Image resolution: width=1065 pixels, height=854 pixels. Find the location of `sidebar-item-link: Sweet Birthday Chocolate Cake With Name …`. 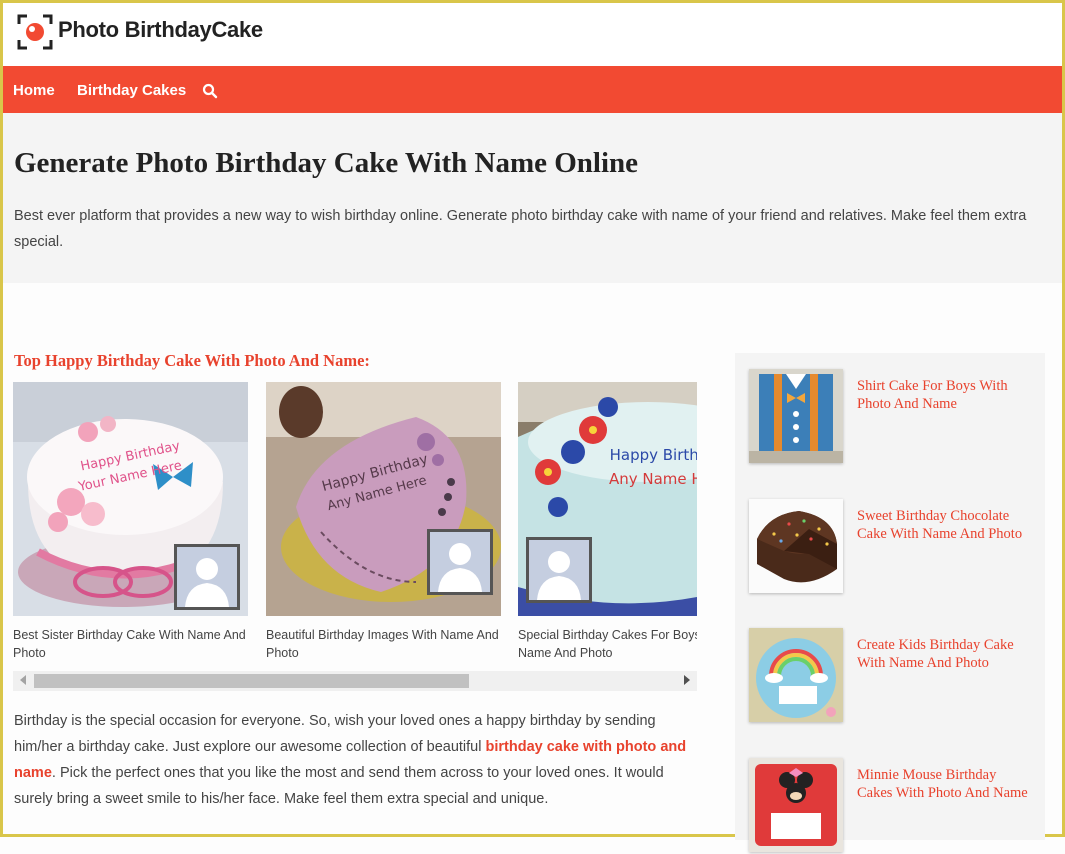

sidebar-item-link: Sweet Birthday Chocolate Cake With Name … is located at coordinates (946, 525).